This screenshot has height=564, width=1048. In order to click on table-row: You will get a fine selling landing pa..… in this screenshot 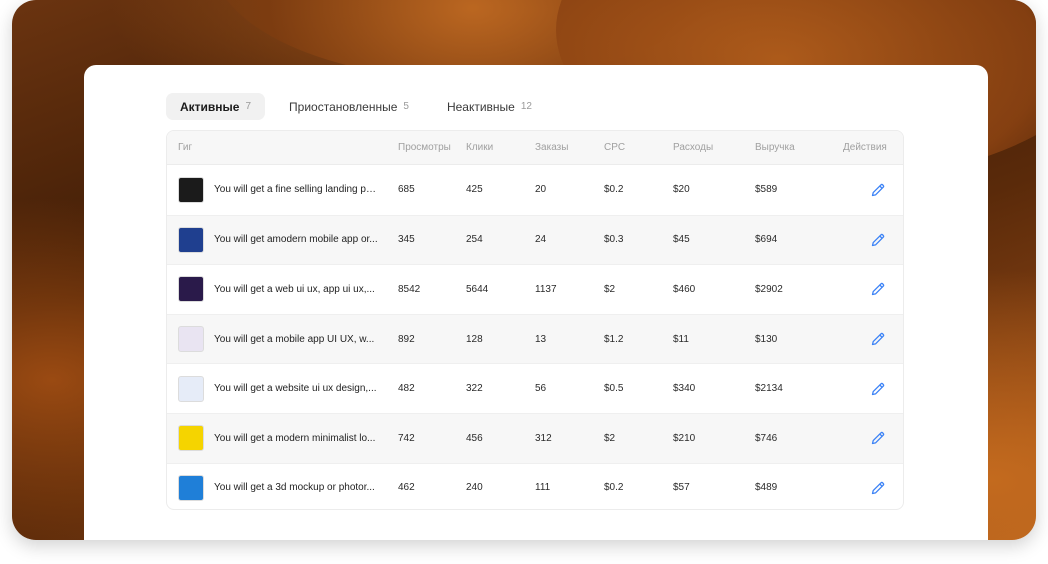, I will do `click(535, 190)`.